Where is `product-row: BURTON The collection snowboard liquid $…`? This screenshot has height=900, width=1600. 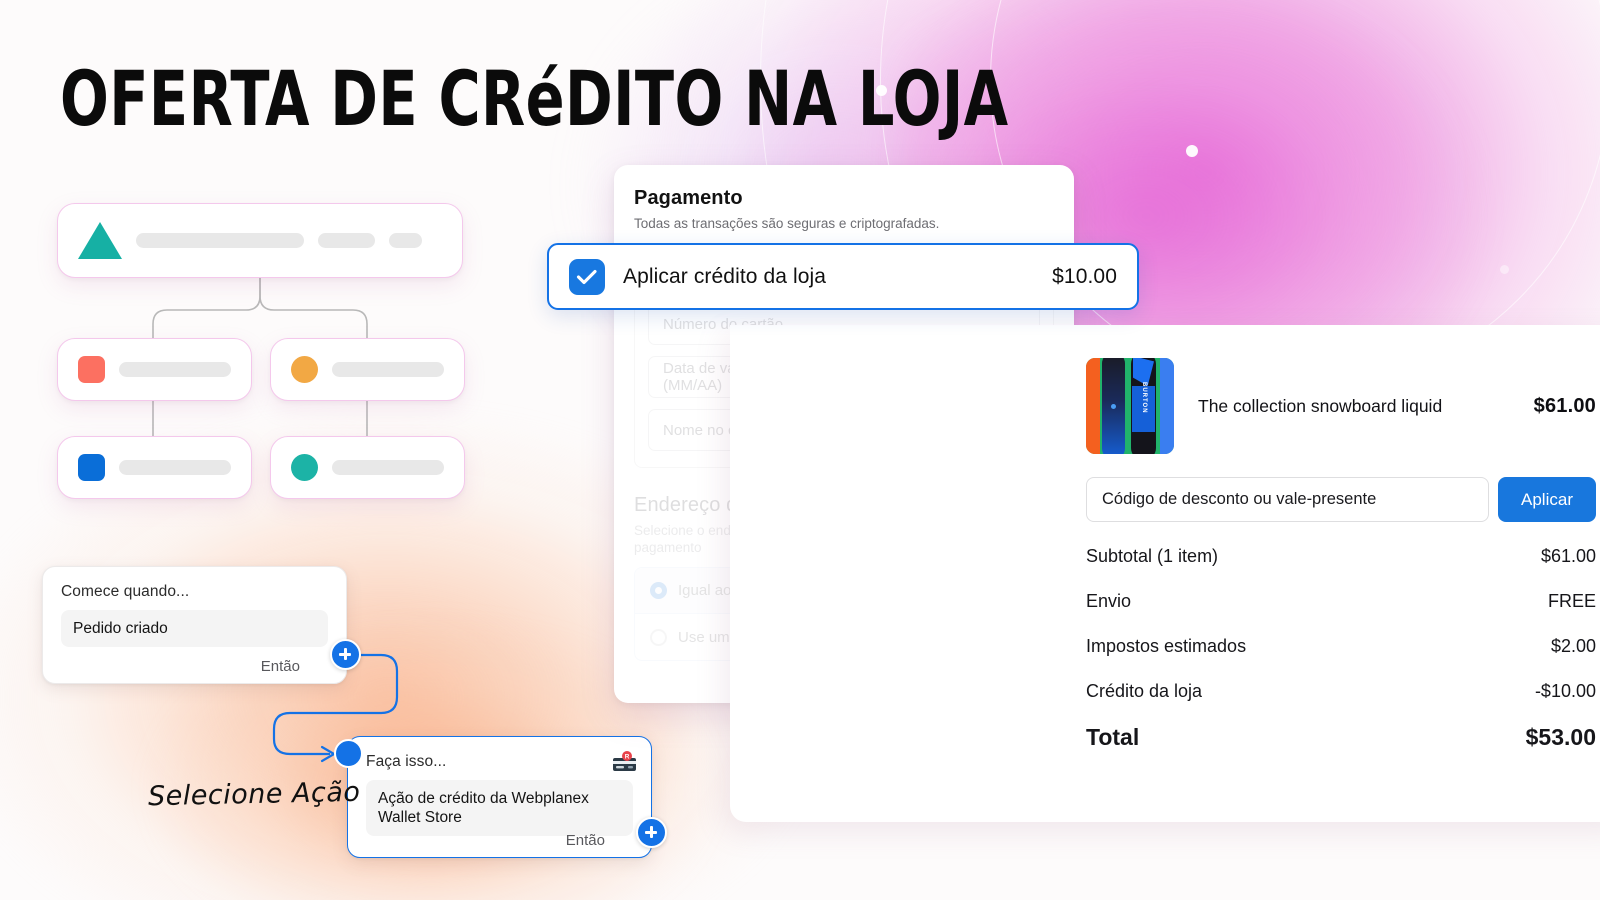
product-row: BURTON The collection snowboard liquid $… is located at coordinates (1341, 406).